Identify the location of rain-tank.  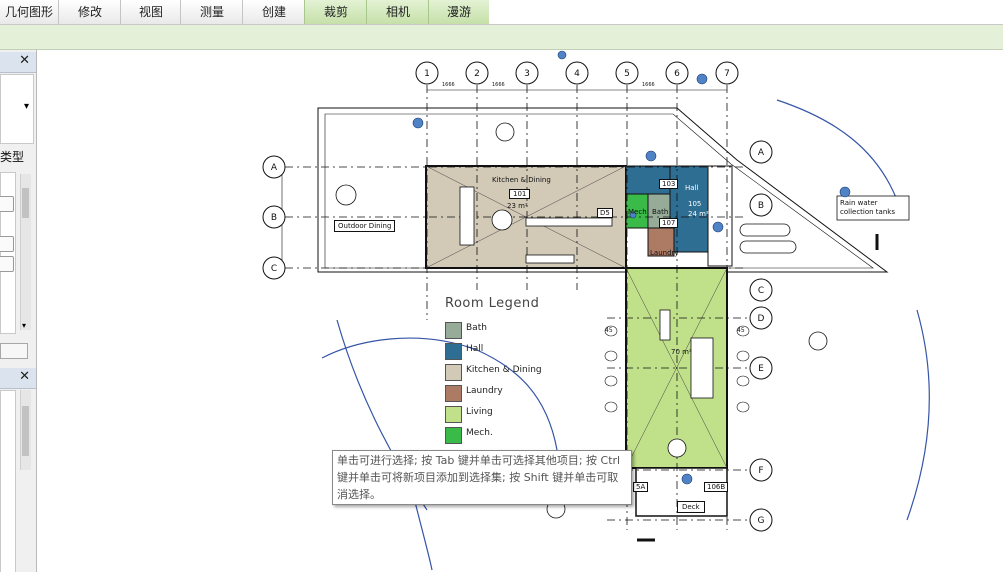
(765, 230).